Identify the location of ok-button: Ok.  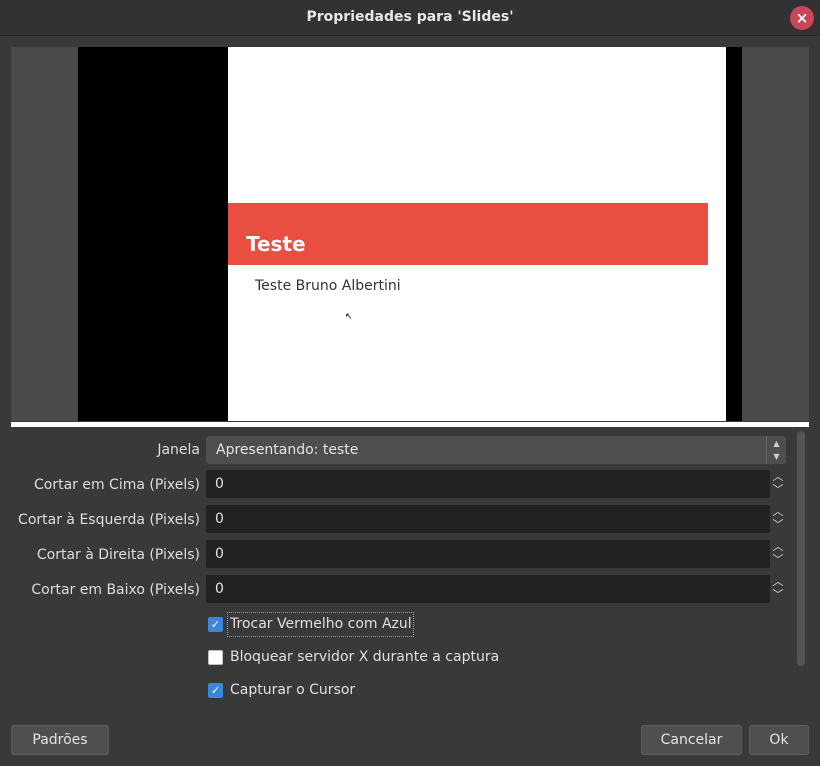
(779, 740).